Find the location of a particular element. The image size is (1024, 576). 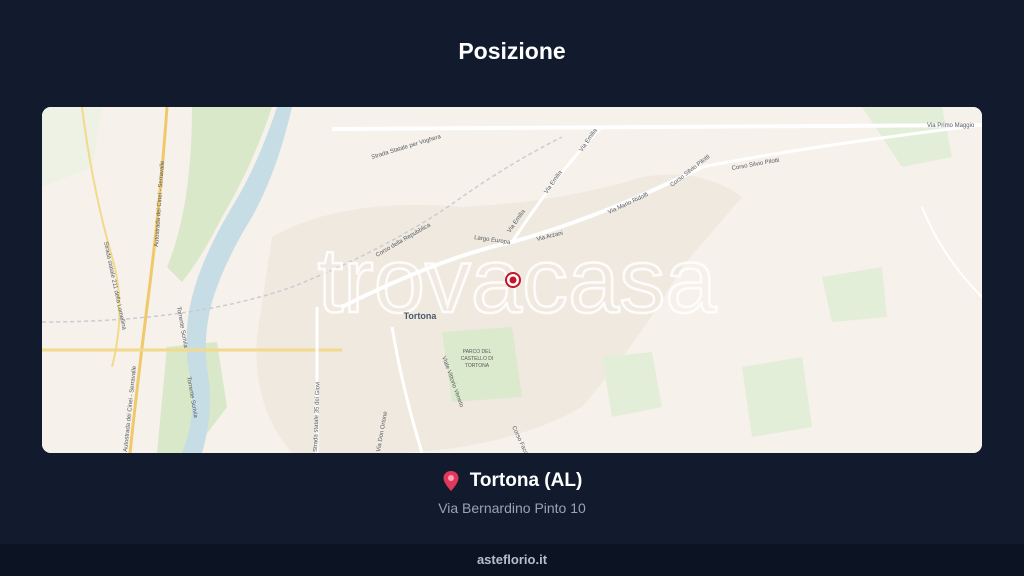

footer-site: asteflorio.it is located at coordinates (512, 559).